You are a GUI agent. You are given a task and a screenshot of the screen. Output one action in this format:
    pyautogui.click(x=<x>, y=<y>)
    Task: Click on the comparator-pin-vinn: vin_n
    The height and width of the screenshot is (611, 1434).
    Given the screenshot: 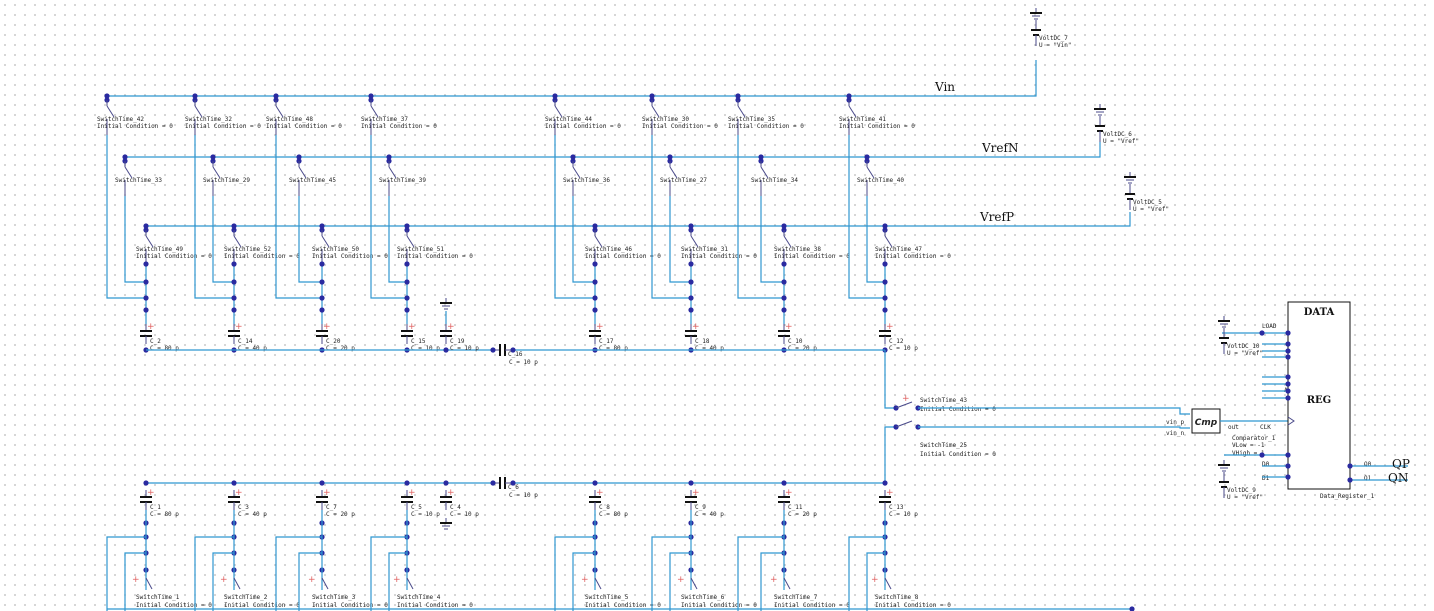 What is the action you would take?
    pyautogui.click(x=1175, y=433)
    